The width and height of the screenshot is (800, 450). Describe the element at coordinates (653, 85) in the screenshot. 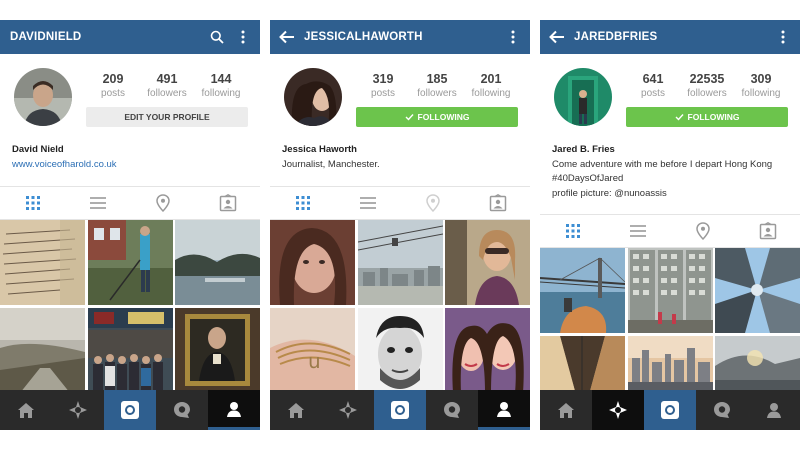

I see `stat-posts: 641 posts` at that location.